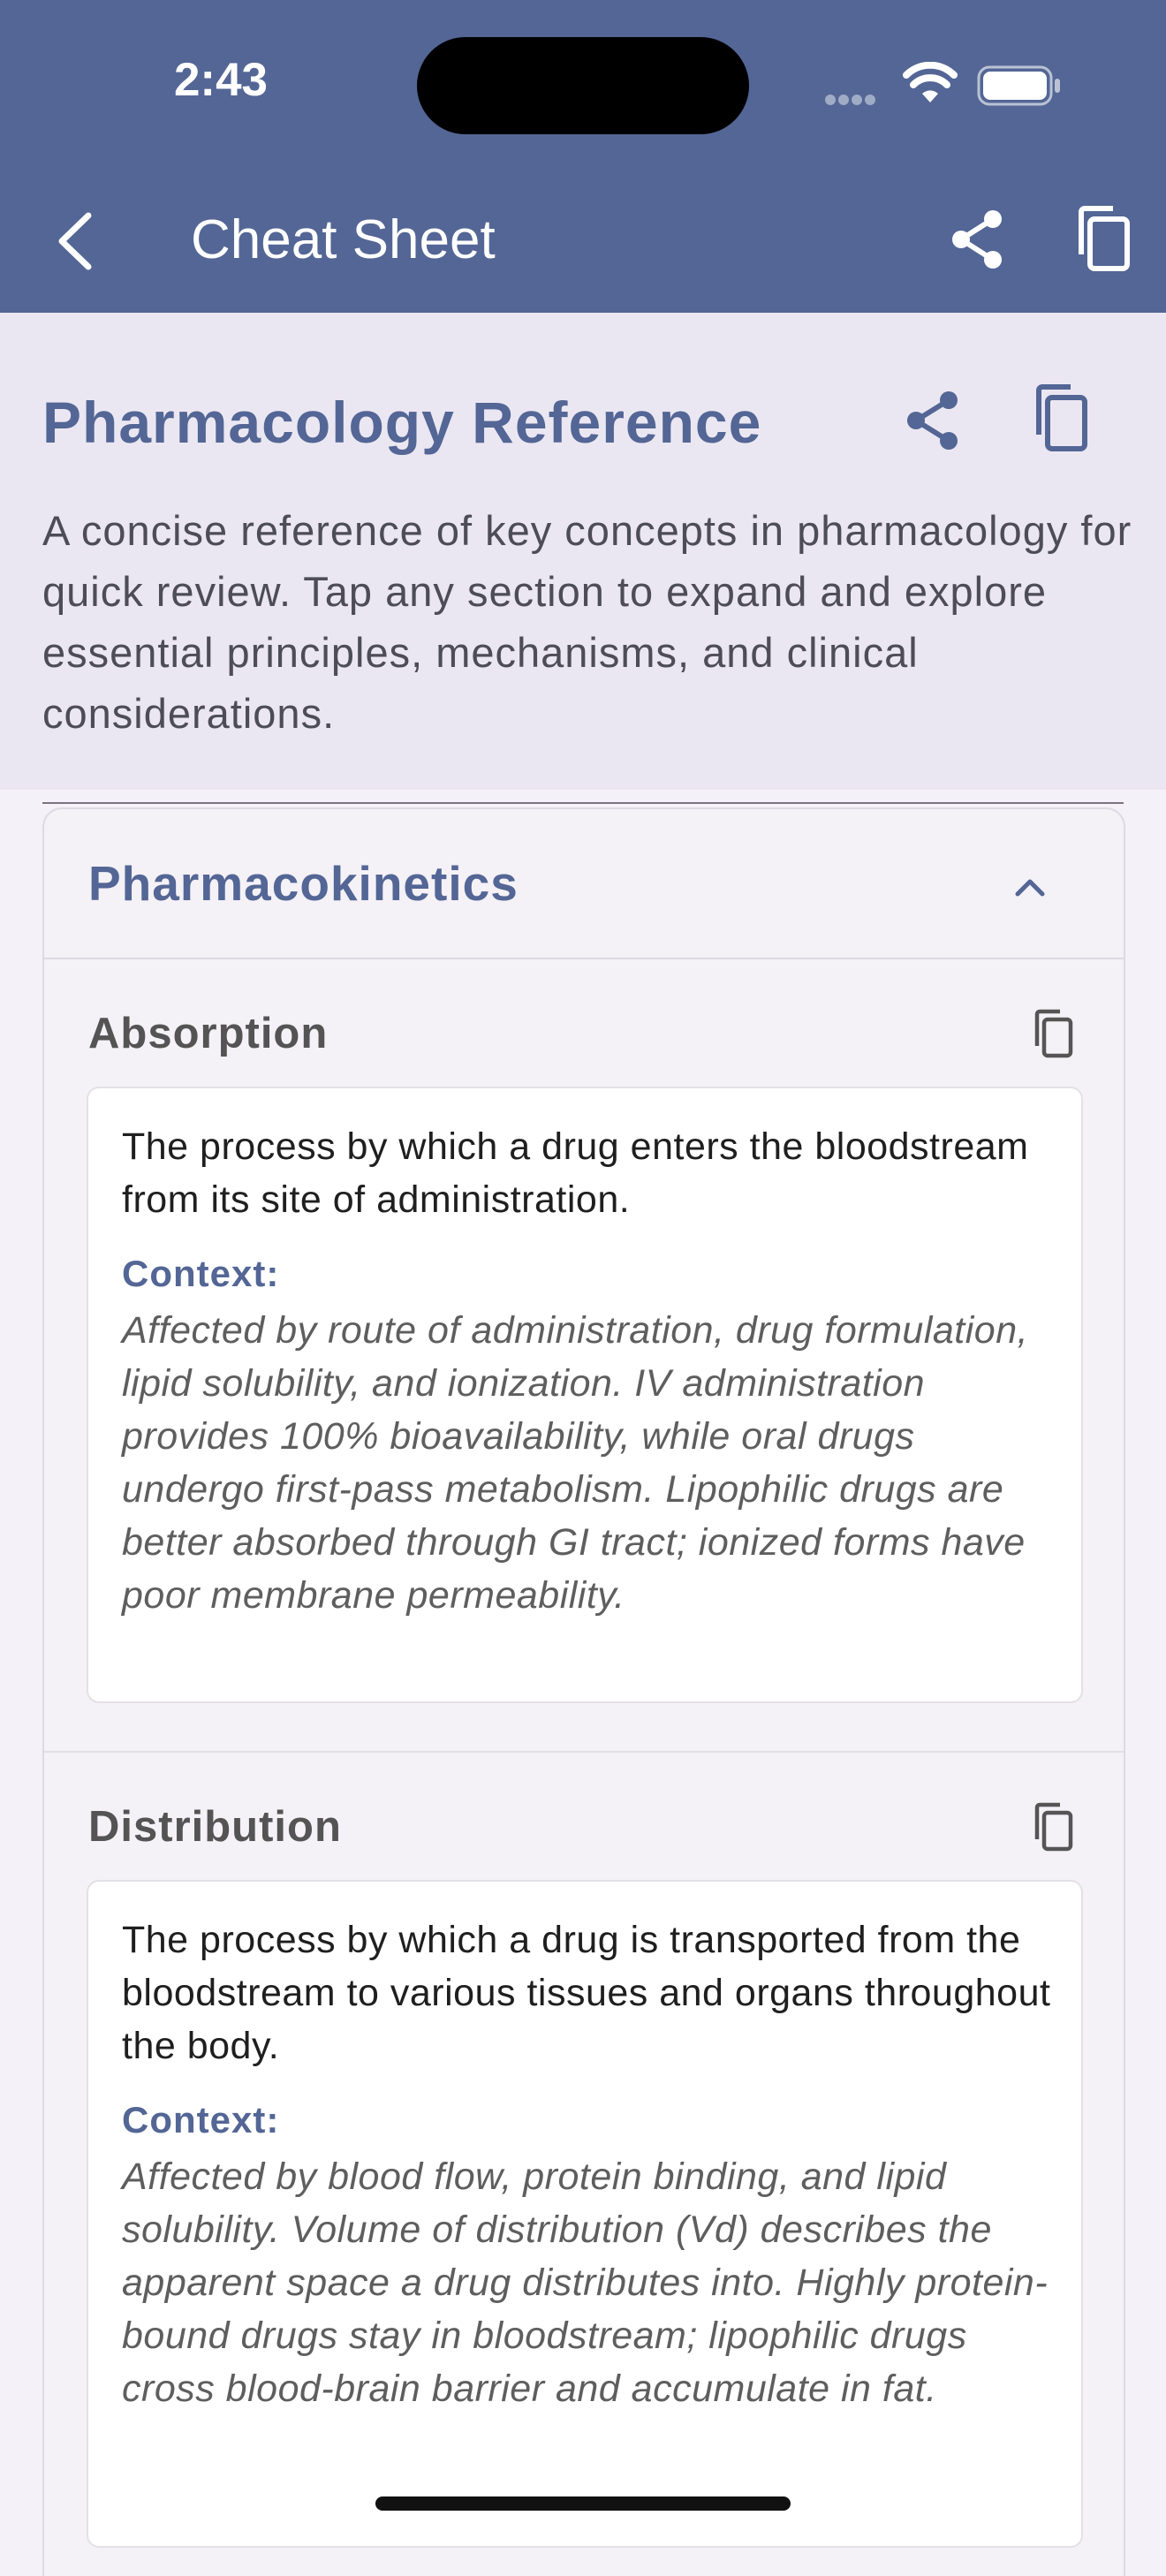  I want to click on app-bar-title: Cheat Sheet, so click(343, 240).